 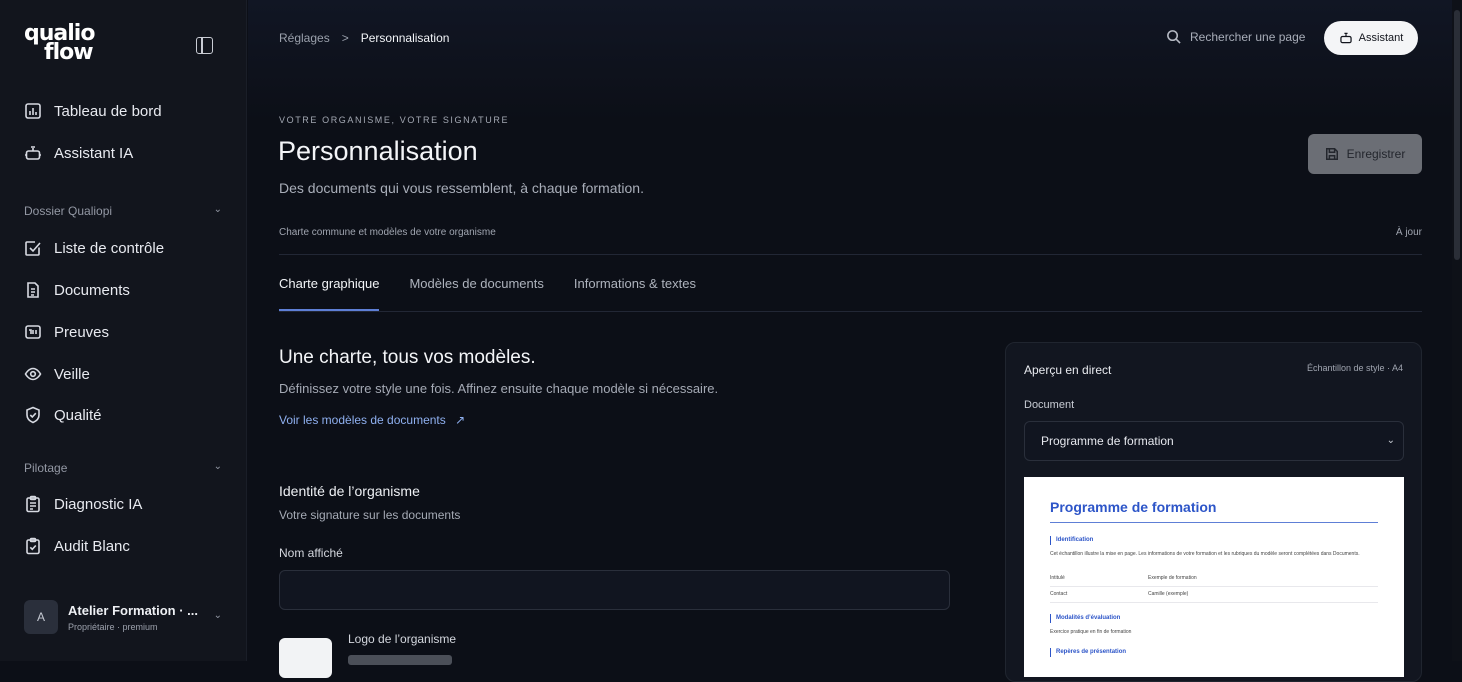 What do you see at coordinates (1381, 38) in the screenshot?
I see `assistant-label: Assistant` at bounding box center [1381, 38].